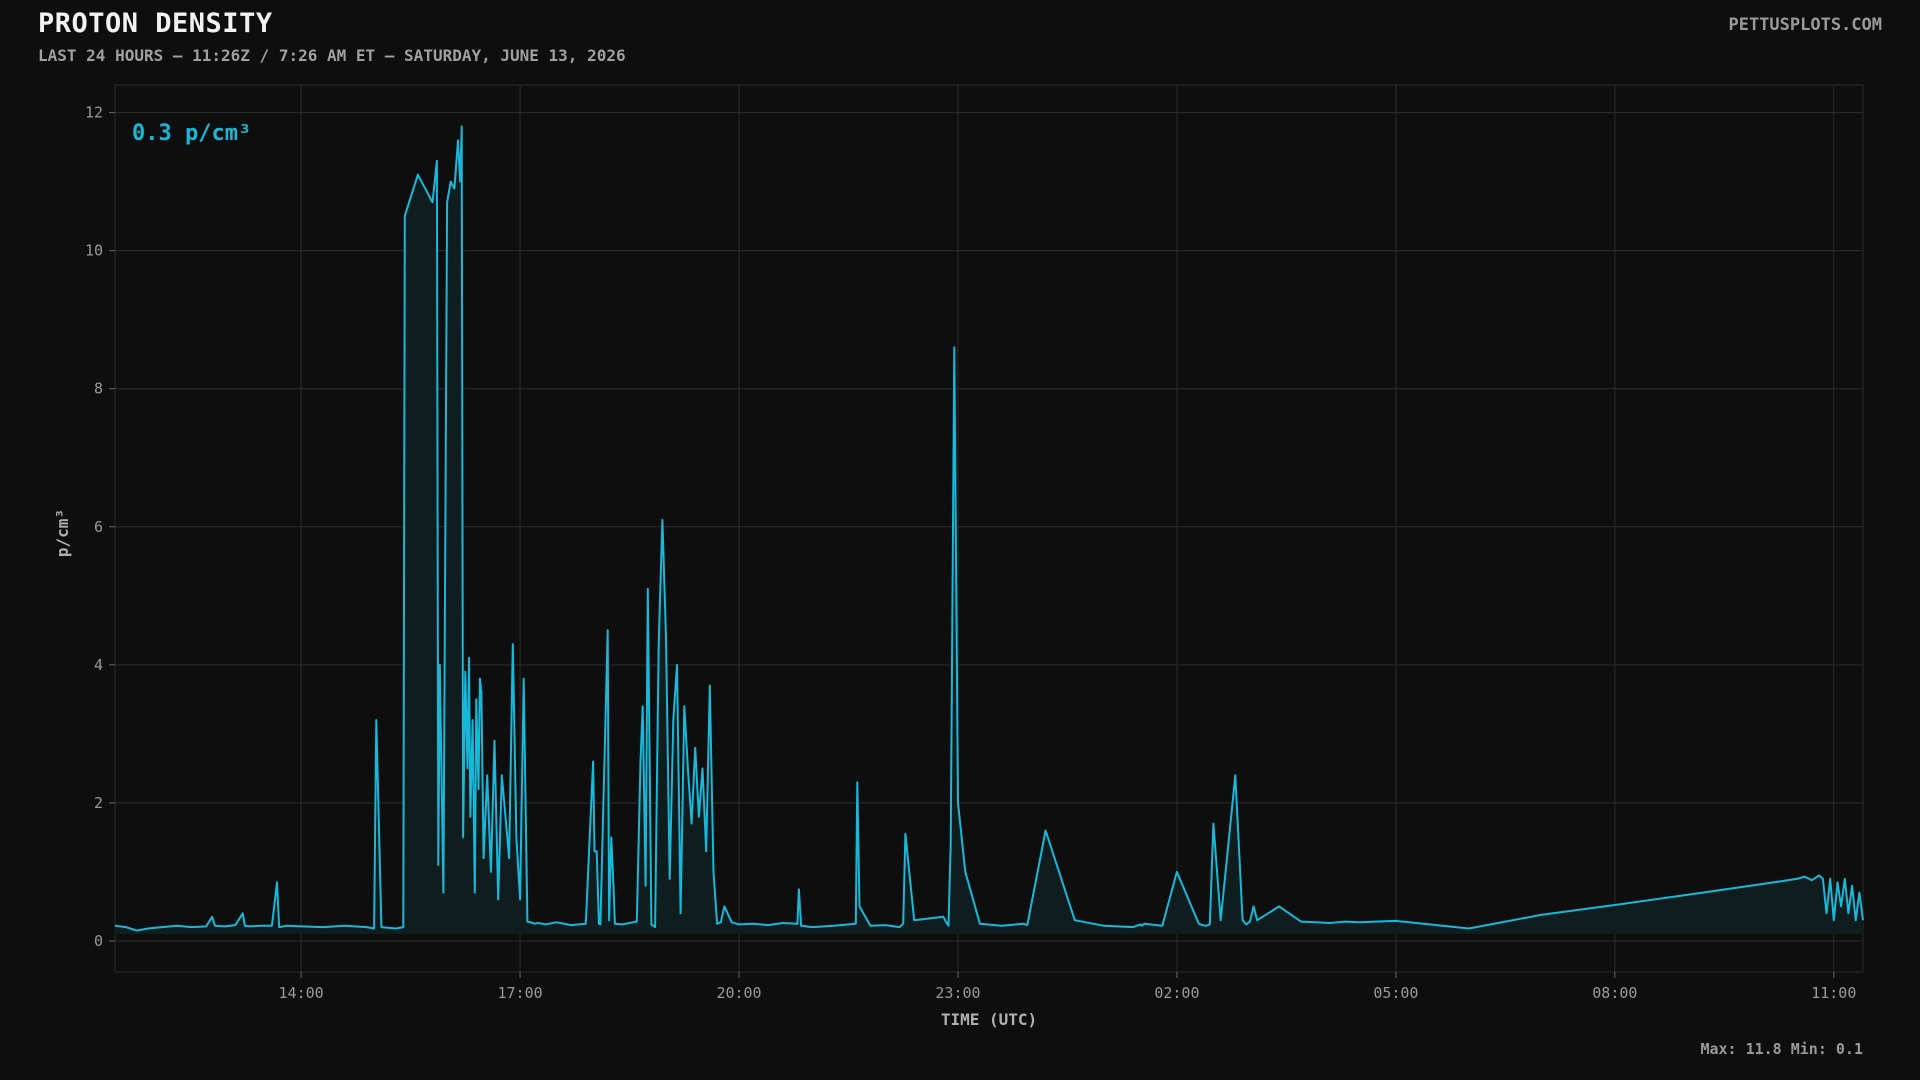 The image size is (1920, 1080). What do you see at coordinates (94, 113) in the screenshot?
I see `y-tick-label: 12` at bounding box center [94, 113].